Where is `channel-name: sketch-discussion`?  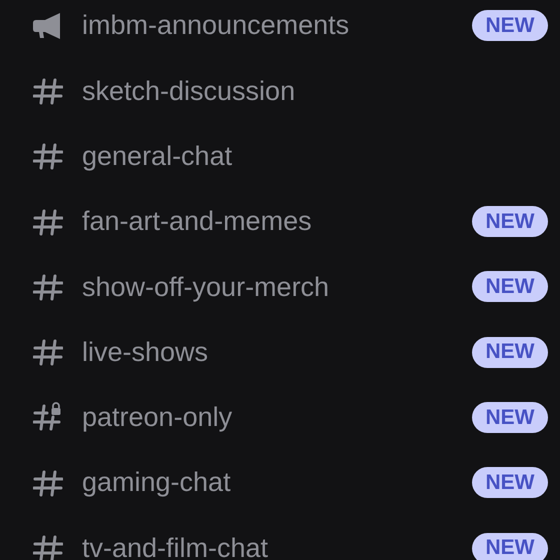 channel-name: sketch-discussion is located at coordinates (189, 91).